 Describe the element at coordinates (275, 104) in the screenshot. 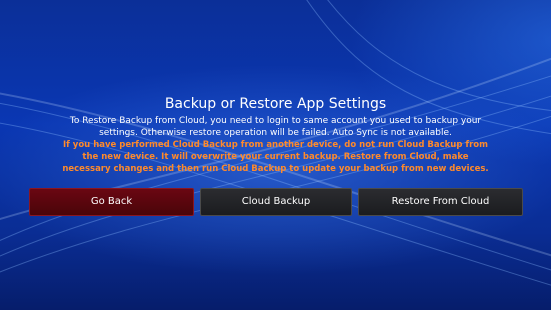

I see `dialog-title: Backup or Restore App Settings` at that location.